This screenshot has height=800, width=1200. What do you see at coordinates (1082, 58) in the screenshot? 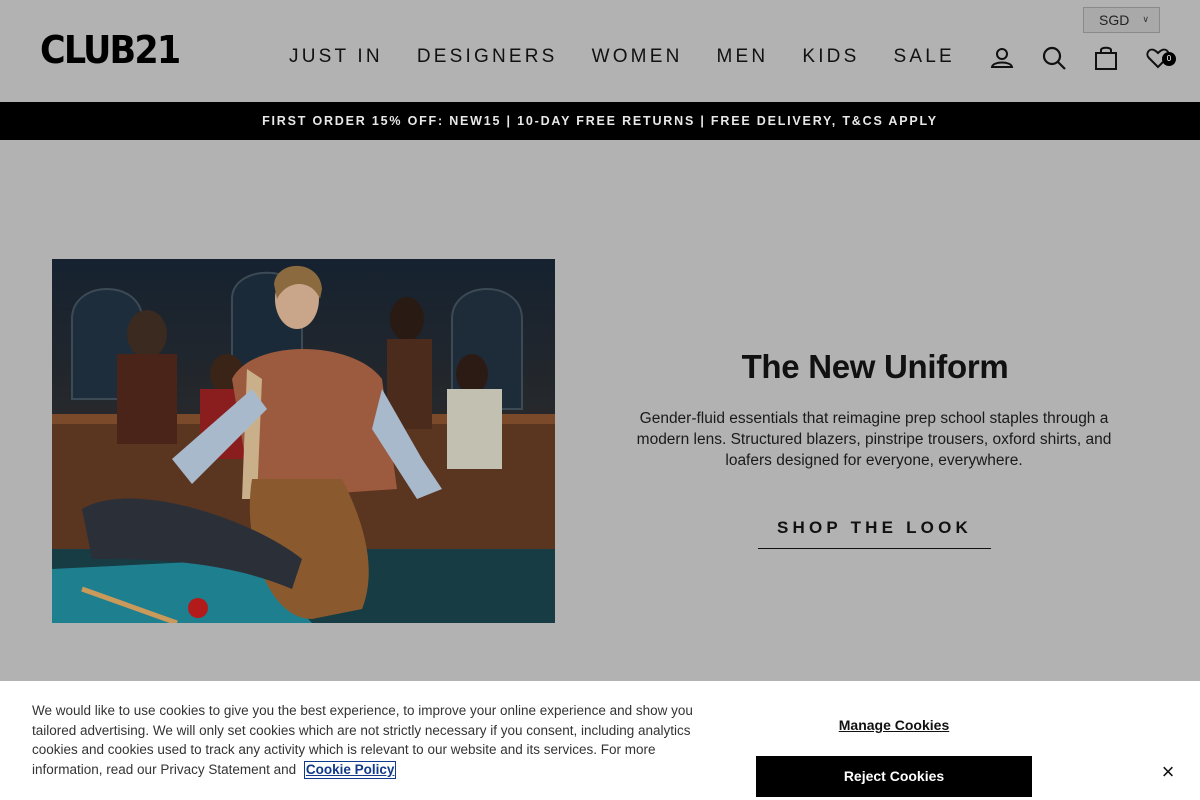
I see `header-icons: 0` at bounding box center [1082, 58].